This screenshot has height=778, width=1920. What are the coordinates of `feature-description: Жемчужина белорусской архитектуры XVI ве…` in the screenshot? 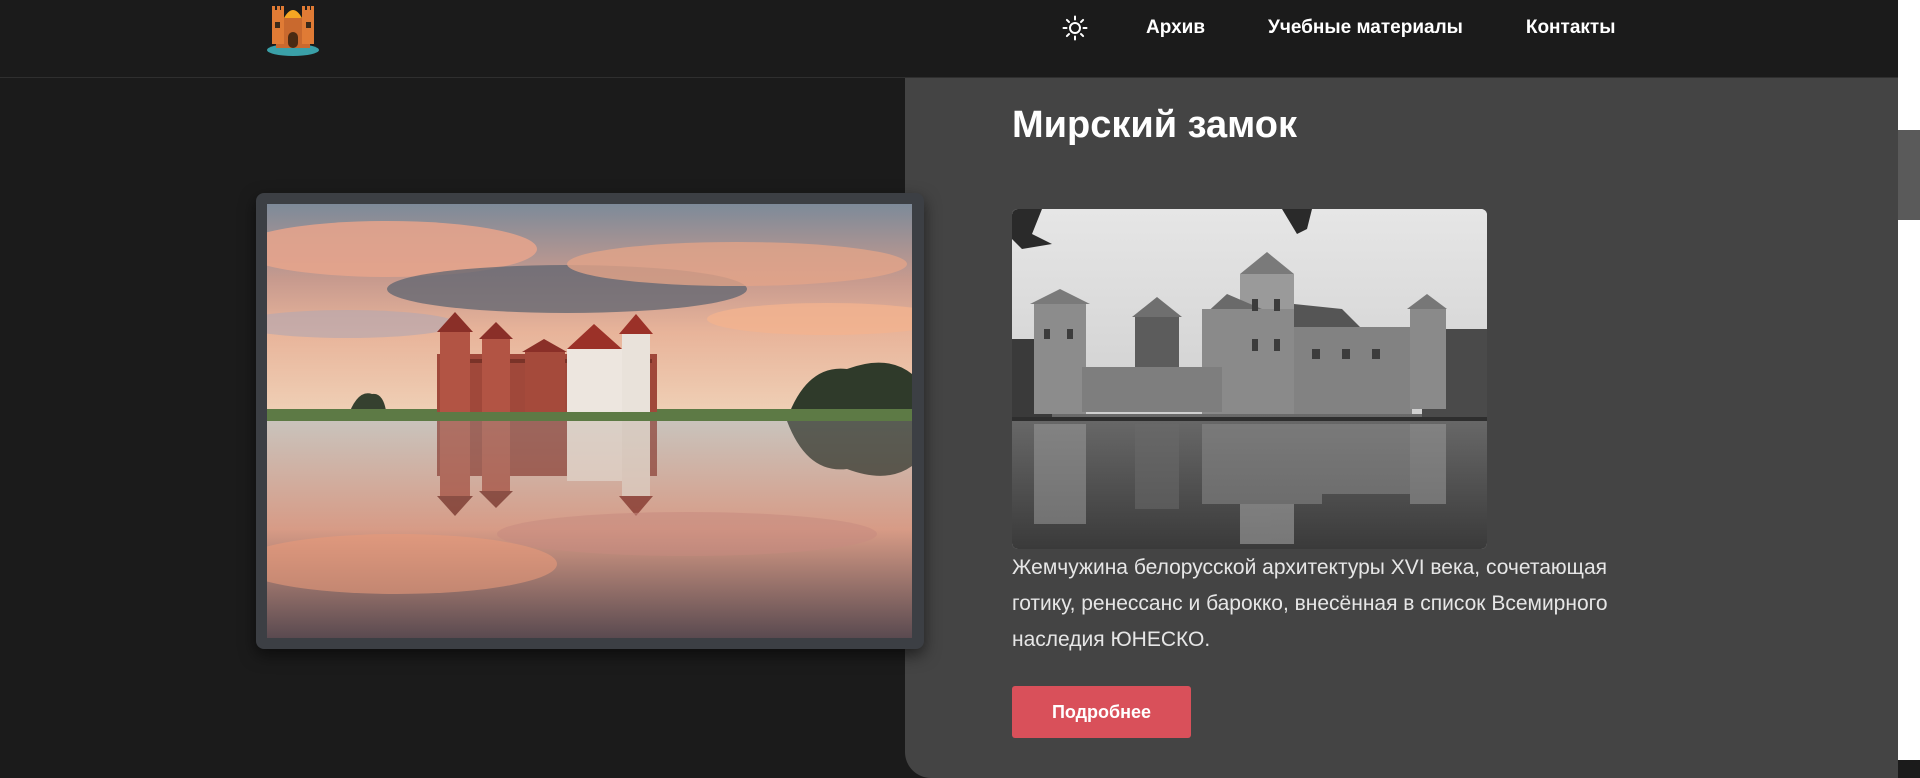 It's located at (1310, 603).